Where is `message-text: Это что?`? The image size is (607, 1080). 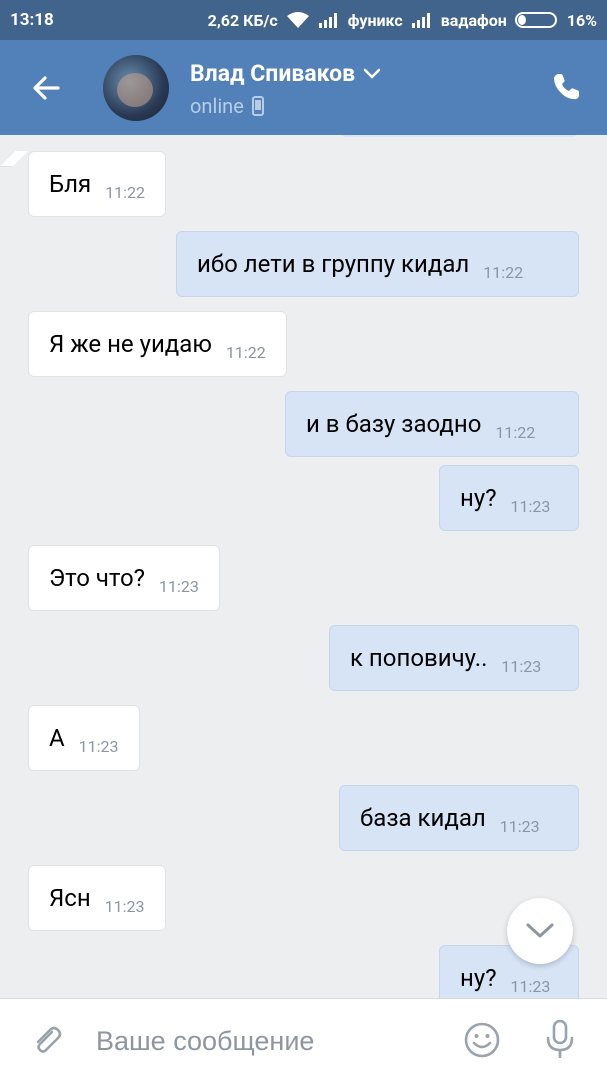
message-text: Это что? is located at coordinates (97, 578).